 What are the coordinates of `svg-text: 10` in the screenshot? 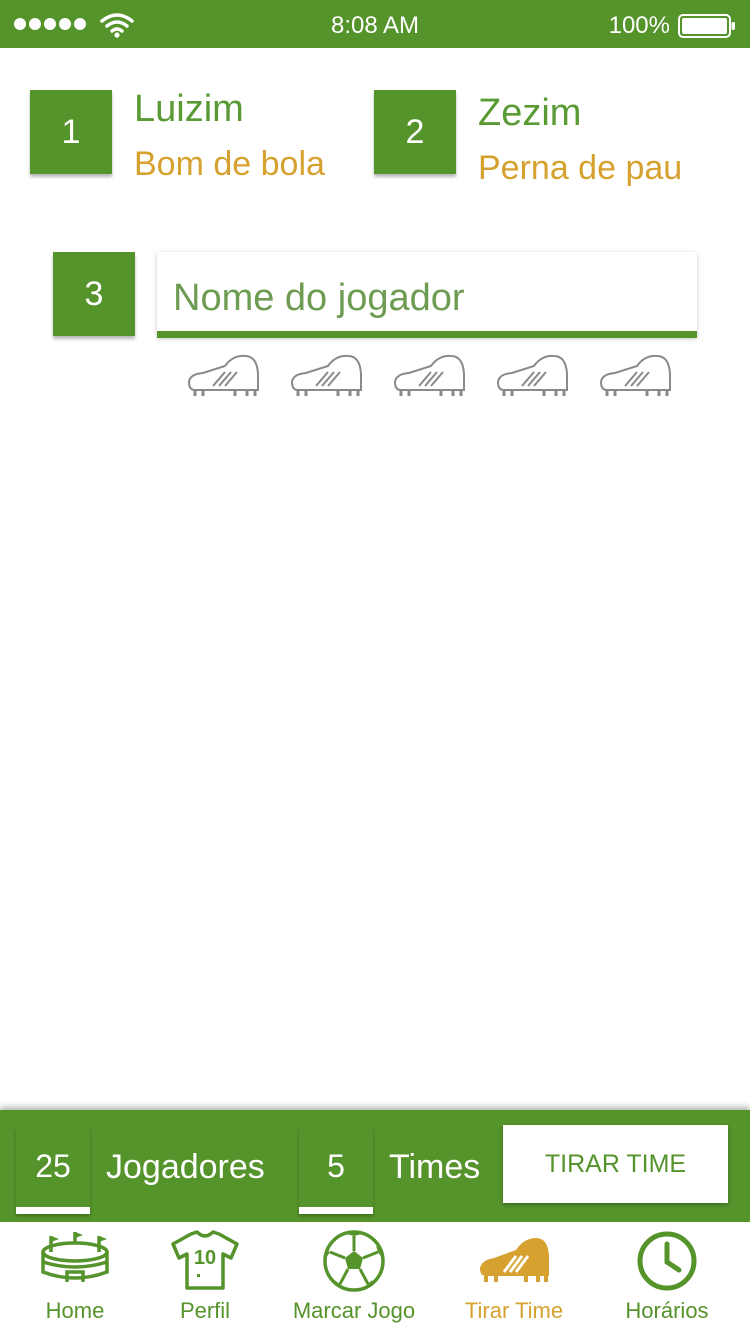 It's located at (205, 1258).